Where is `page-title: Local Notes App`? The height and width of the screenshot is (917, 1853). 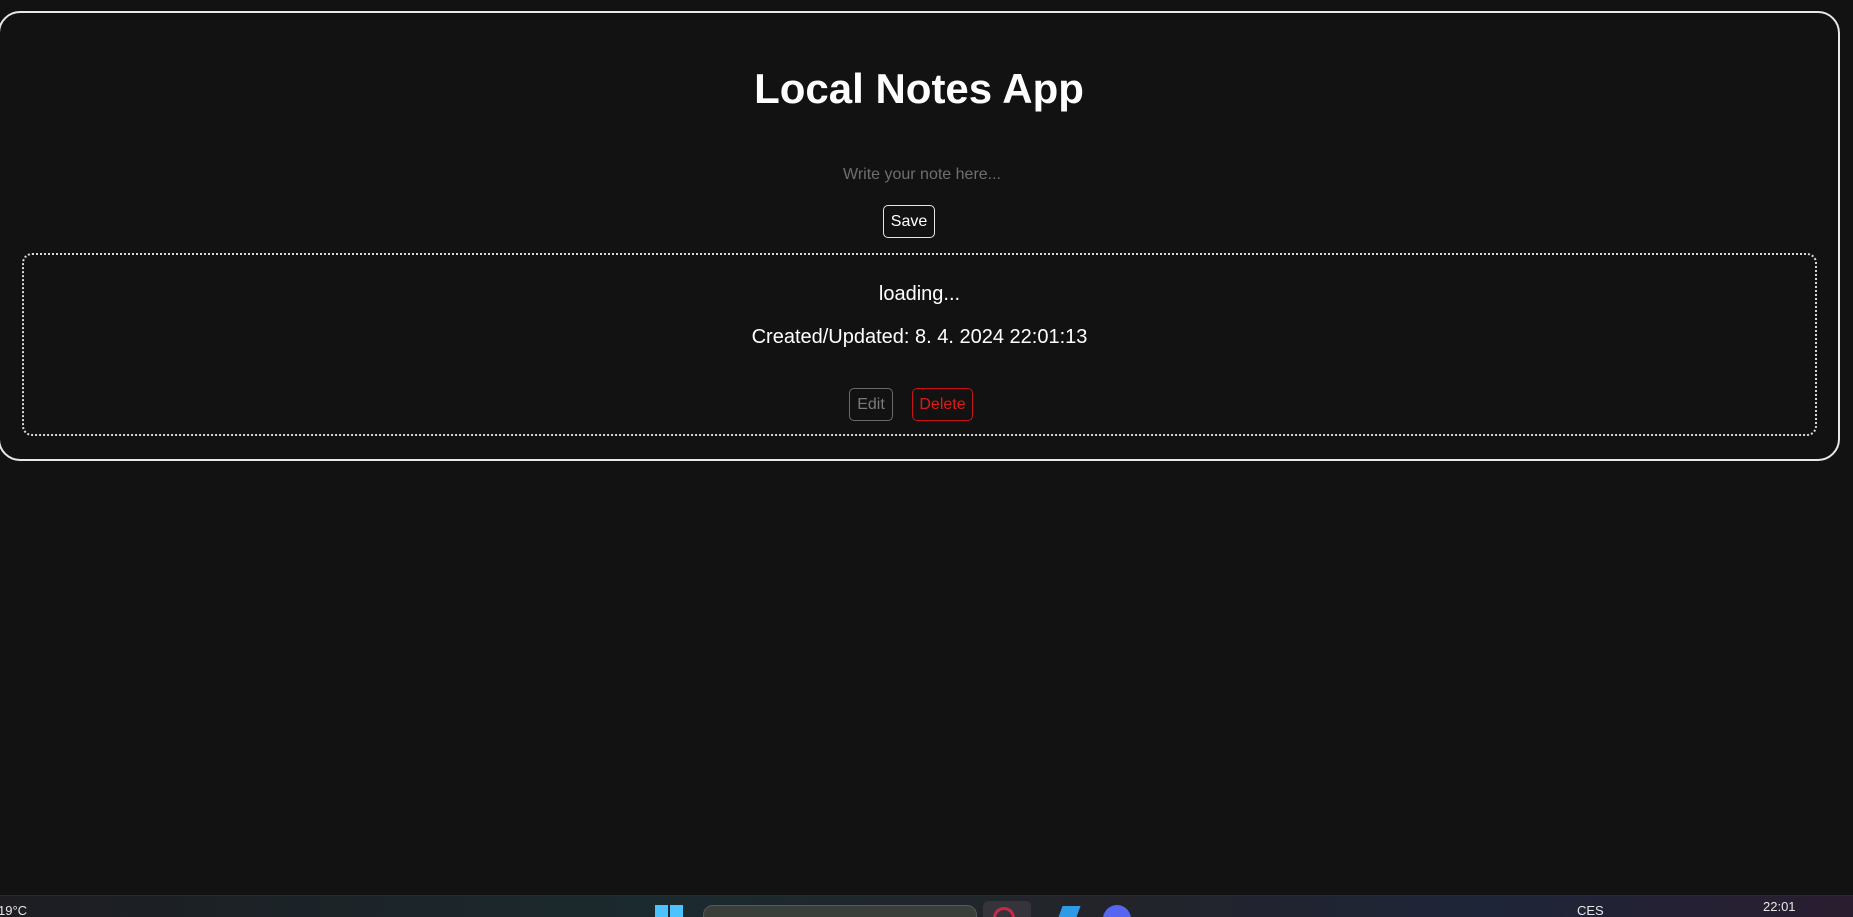 page-title: Local Notes App is located at coordinates (919, 88).